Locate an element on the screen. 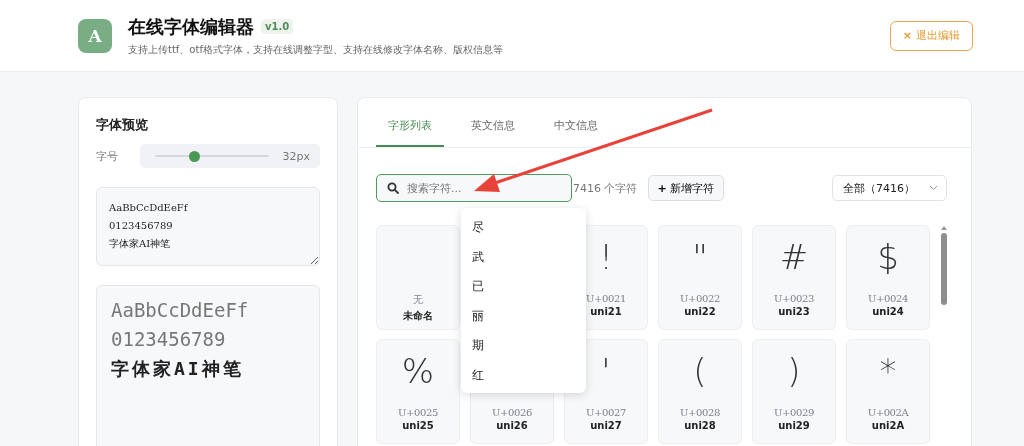  glyph-preview: ) is located at coordinates (794, 371).